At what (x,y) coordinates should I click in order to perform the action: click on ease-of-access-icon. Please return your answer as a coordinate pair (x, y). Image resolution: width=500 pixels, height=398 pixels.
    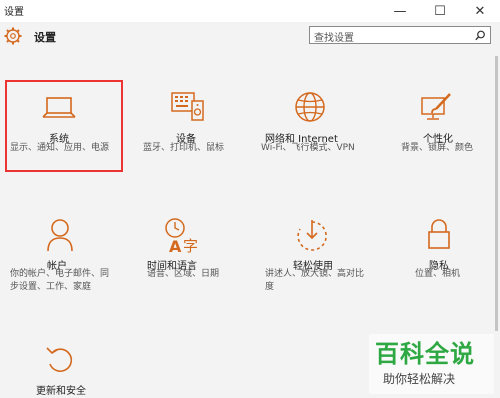
    Looking at the image, I should click on (312, 235).